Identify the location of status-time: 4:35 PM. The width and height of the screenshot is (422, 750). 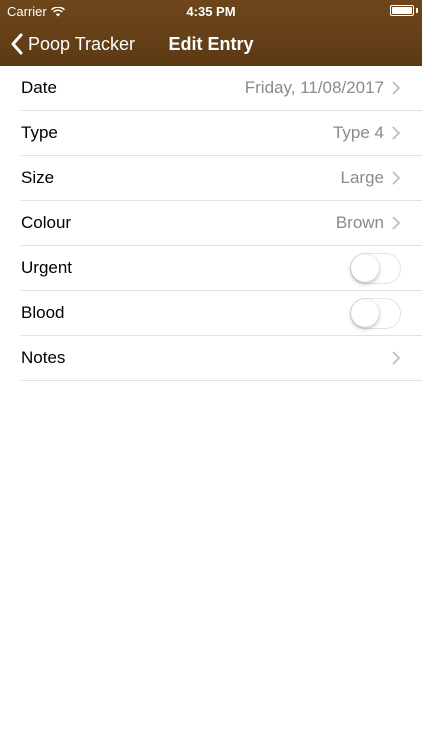
(211, 11).